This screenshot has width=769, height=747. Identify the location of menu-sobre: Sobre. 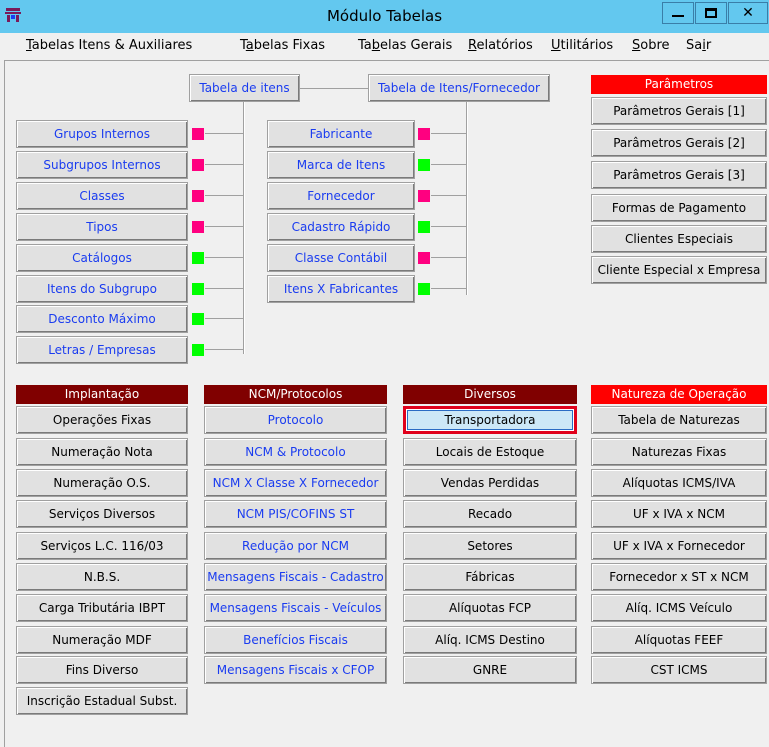
(651, 45).